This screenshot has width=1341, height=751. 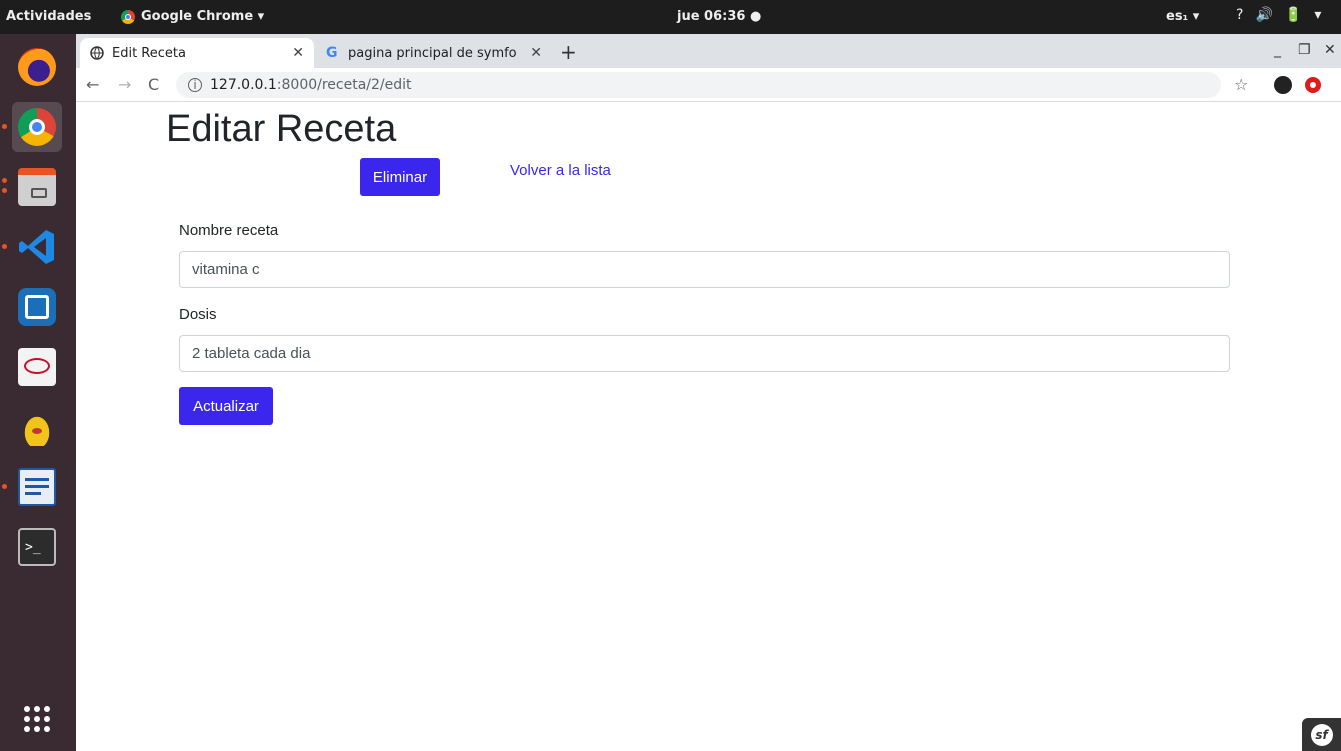 I want to click on genie-icon, so click(x=37, y=427).